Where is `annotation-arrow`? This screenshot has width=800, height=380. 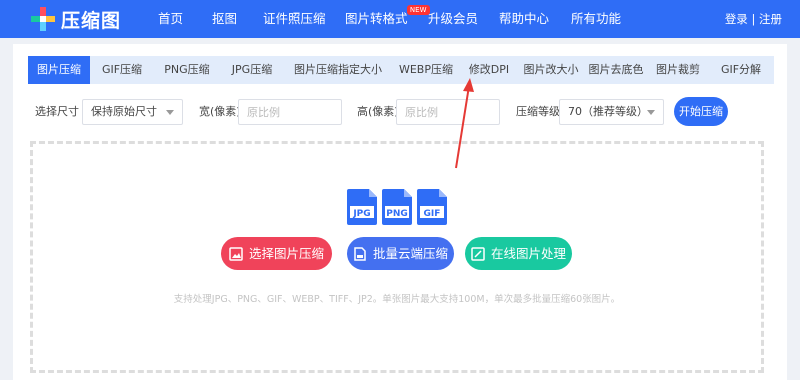
annotation-arrow is located at coordinates (464, 123).